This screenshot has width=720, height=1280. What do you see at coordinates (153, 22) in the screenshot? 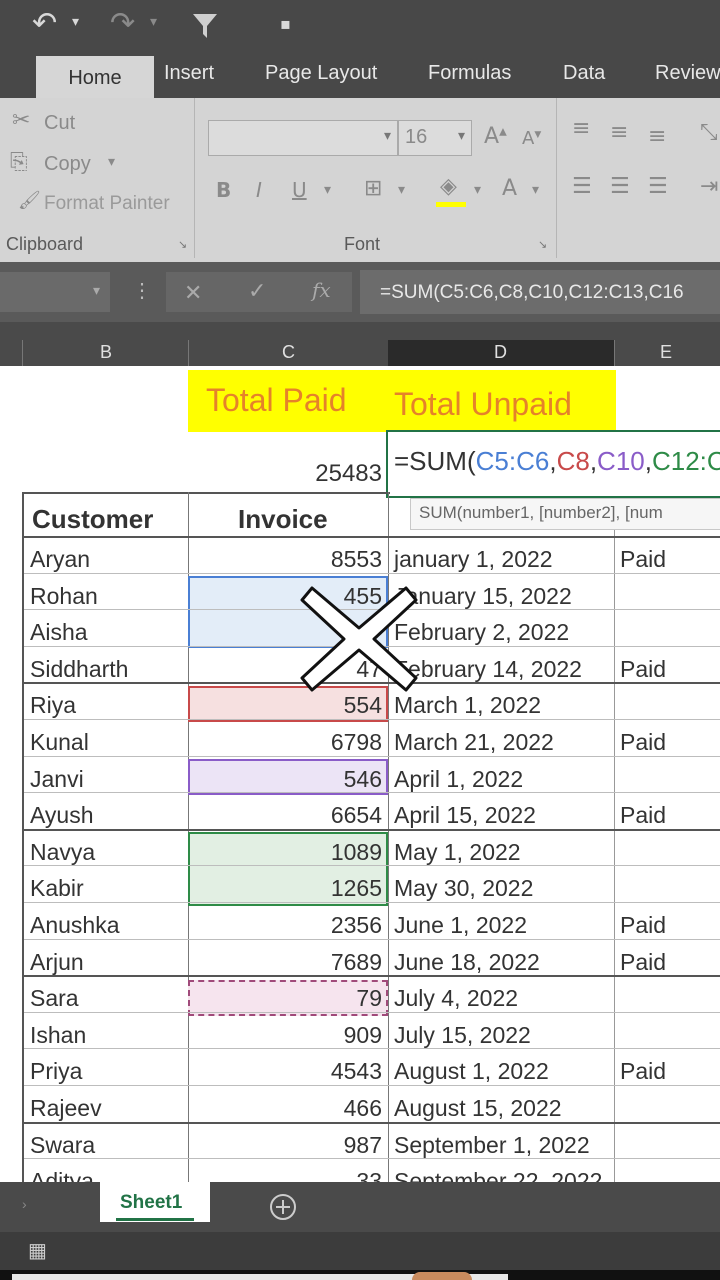
I see `redo-dropdown-icon: ▾` at bounding box center [153, 22].